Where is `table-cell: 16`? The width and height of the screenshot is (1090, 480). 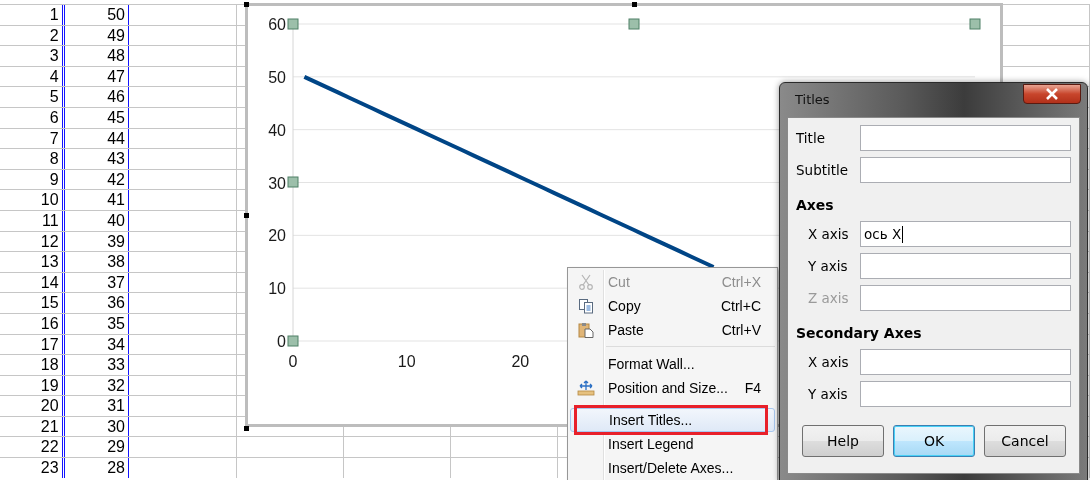
table-cell: 16 is located at coordinates (31, 323).